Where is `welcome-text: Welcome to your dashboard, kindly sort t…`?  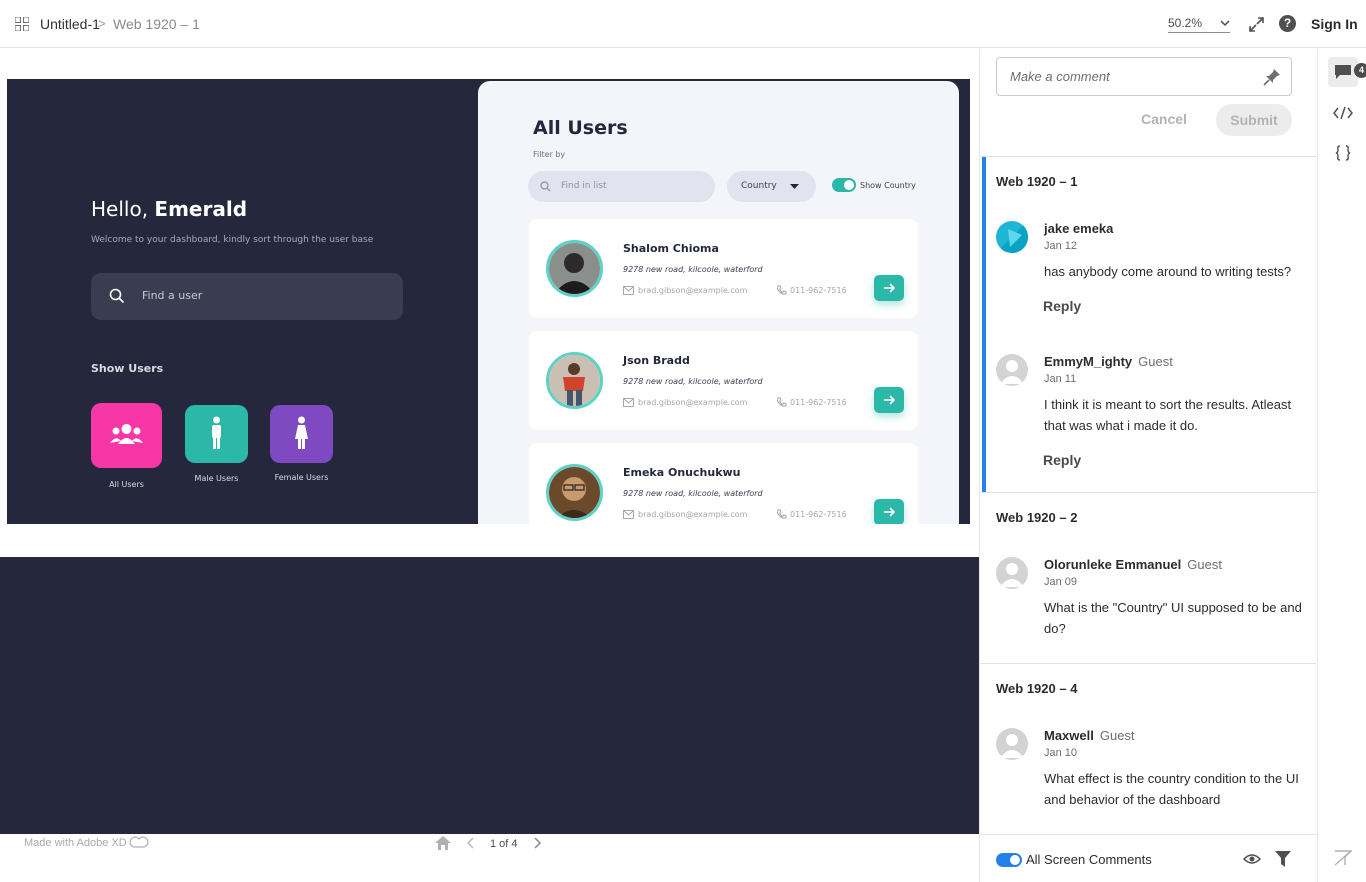 welcome-text: Welcome to your dashboard, kindly sort t… is located at coordinates (232, 240).